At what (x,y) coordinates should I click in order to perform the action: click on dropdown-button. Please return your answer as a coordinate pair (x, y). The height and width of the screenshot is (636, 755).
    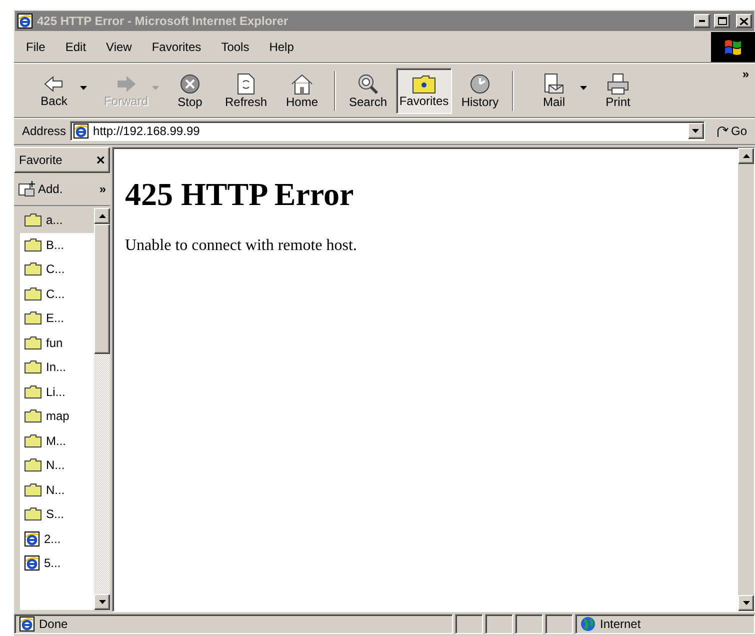
    Looking at the image, I should click on (696, 131).